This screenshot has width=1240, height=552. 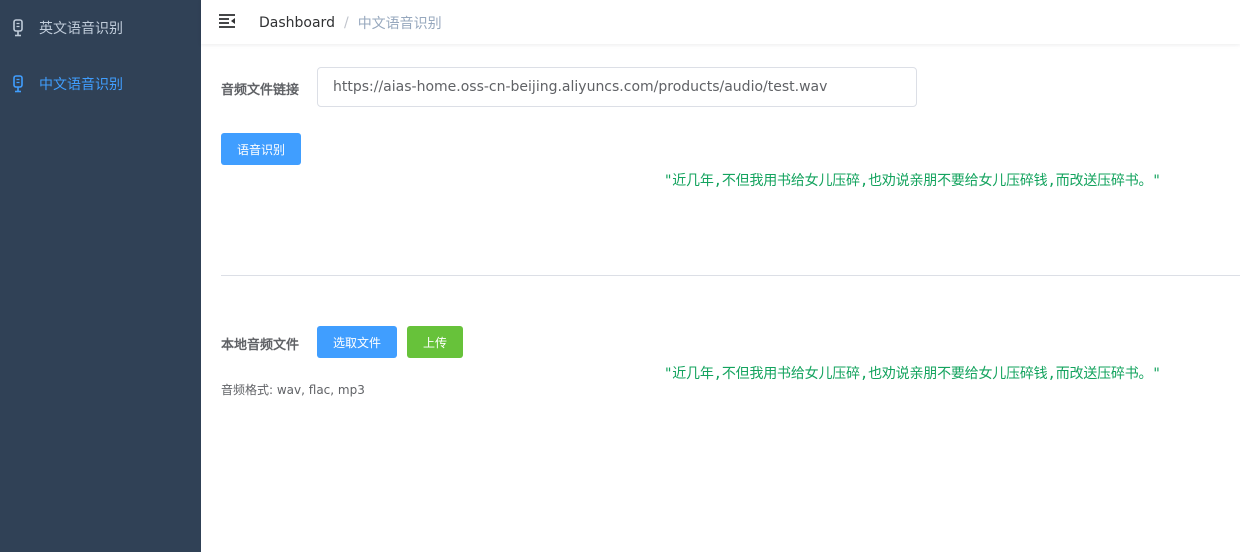 I want to click on breadcrumb-dashboard-link: Dashboard, so click(x=297, y=23).